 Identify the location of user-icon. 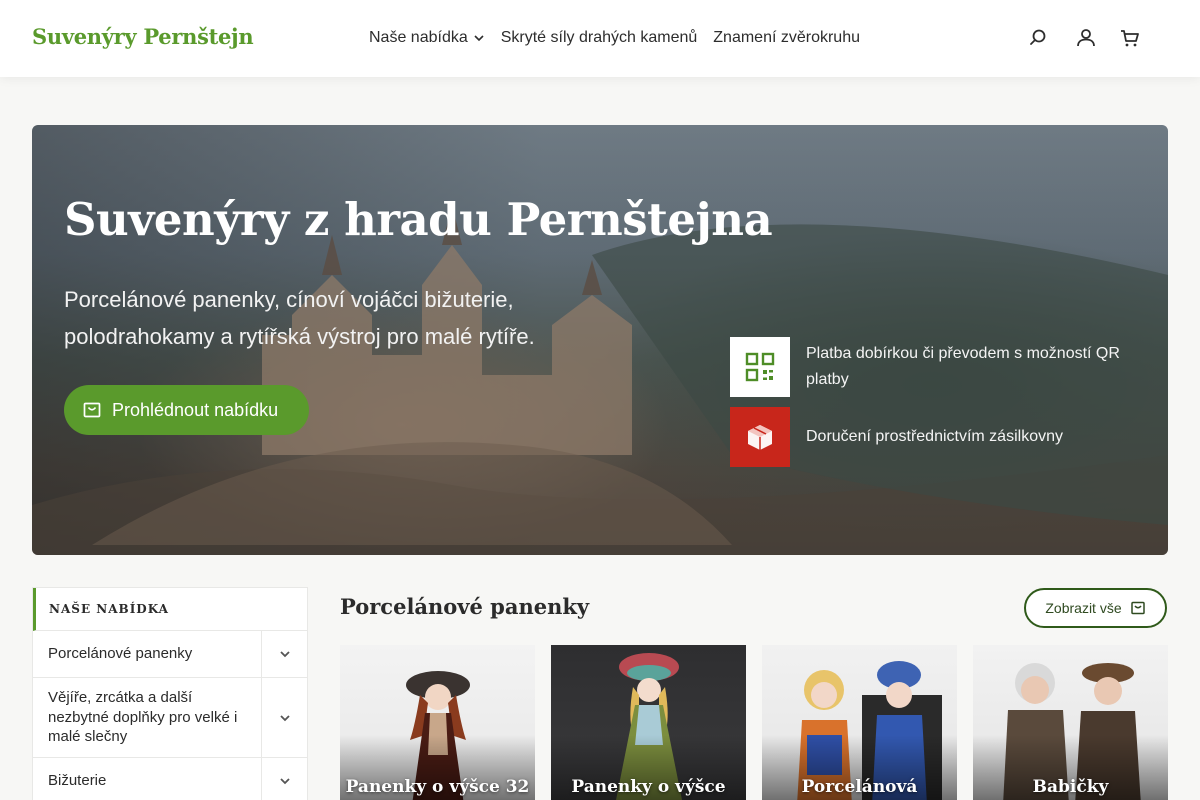
(1086, 38).